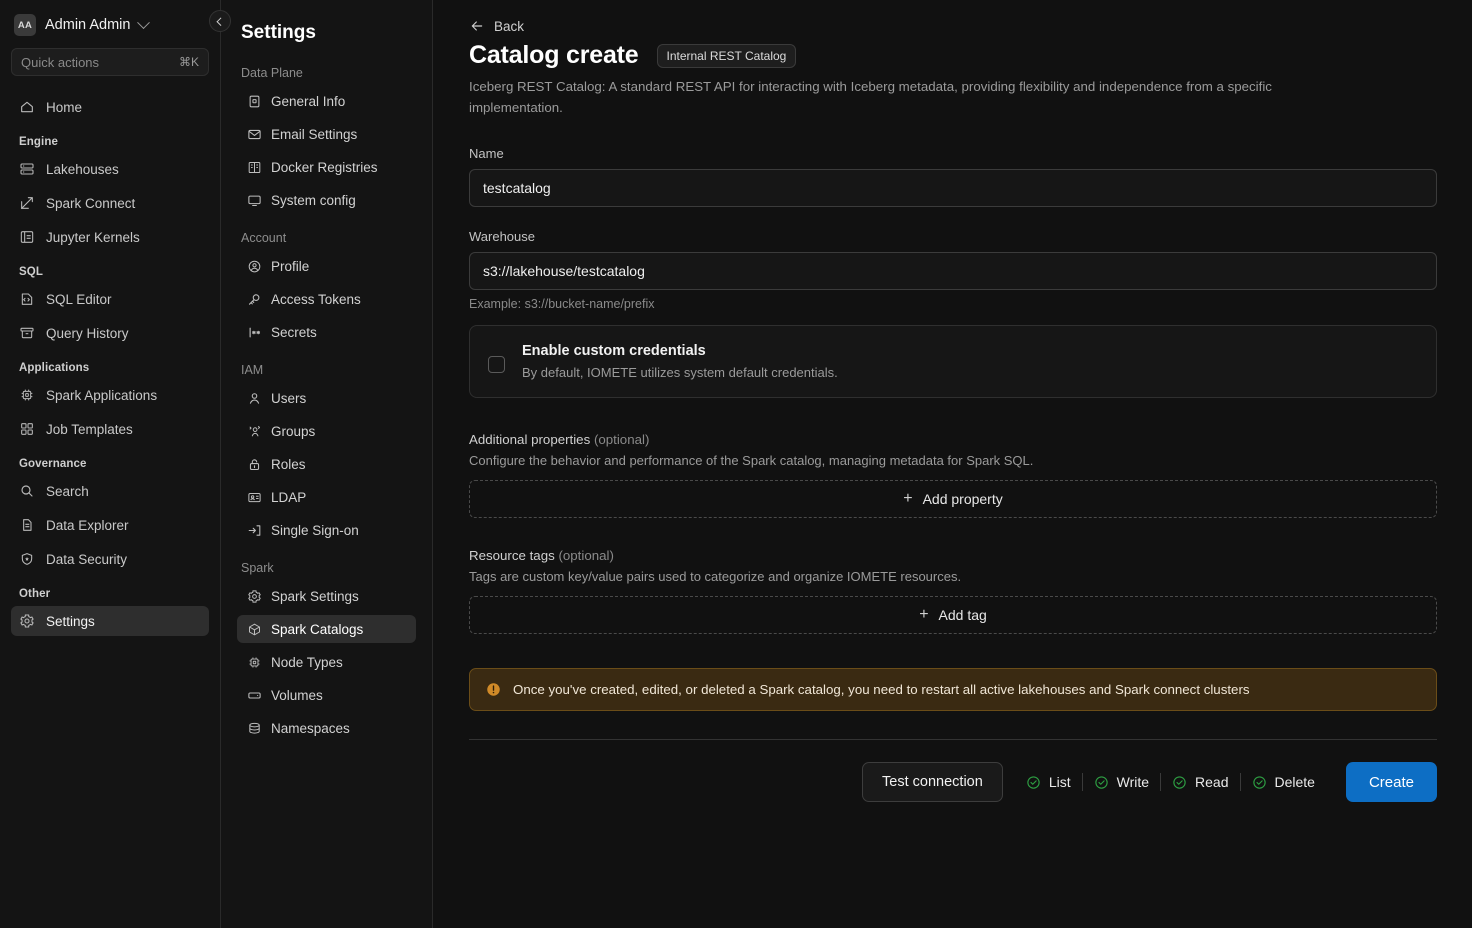  I want to click on add-property-button: + Add property, so click(953, 499).